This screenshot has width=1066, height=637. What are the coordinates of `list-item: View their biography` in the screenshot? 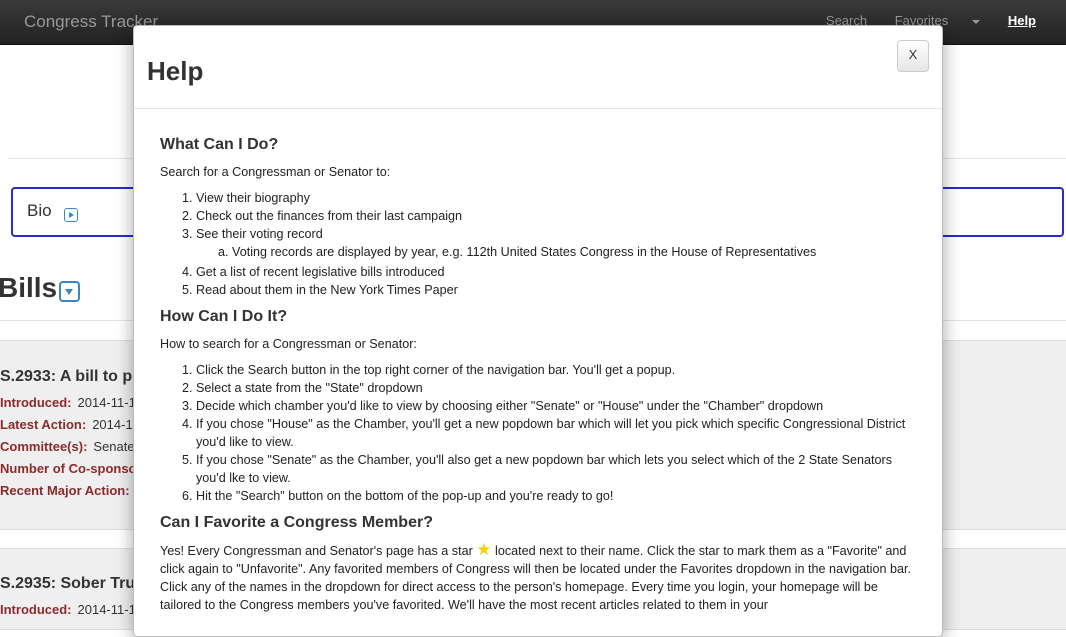 It's located at (558, 198).